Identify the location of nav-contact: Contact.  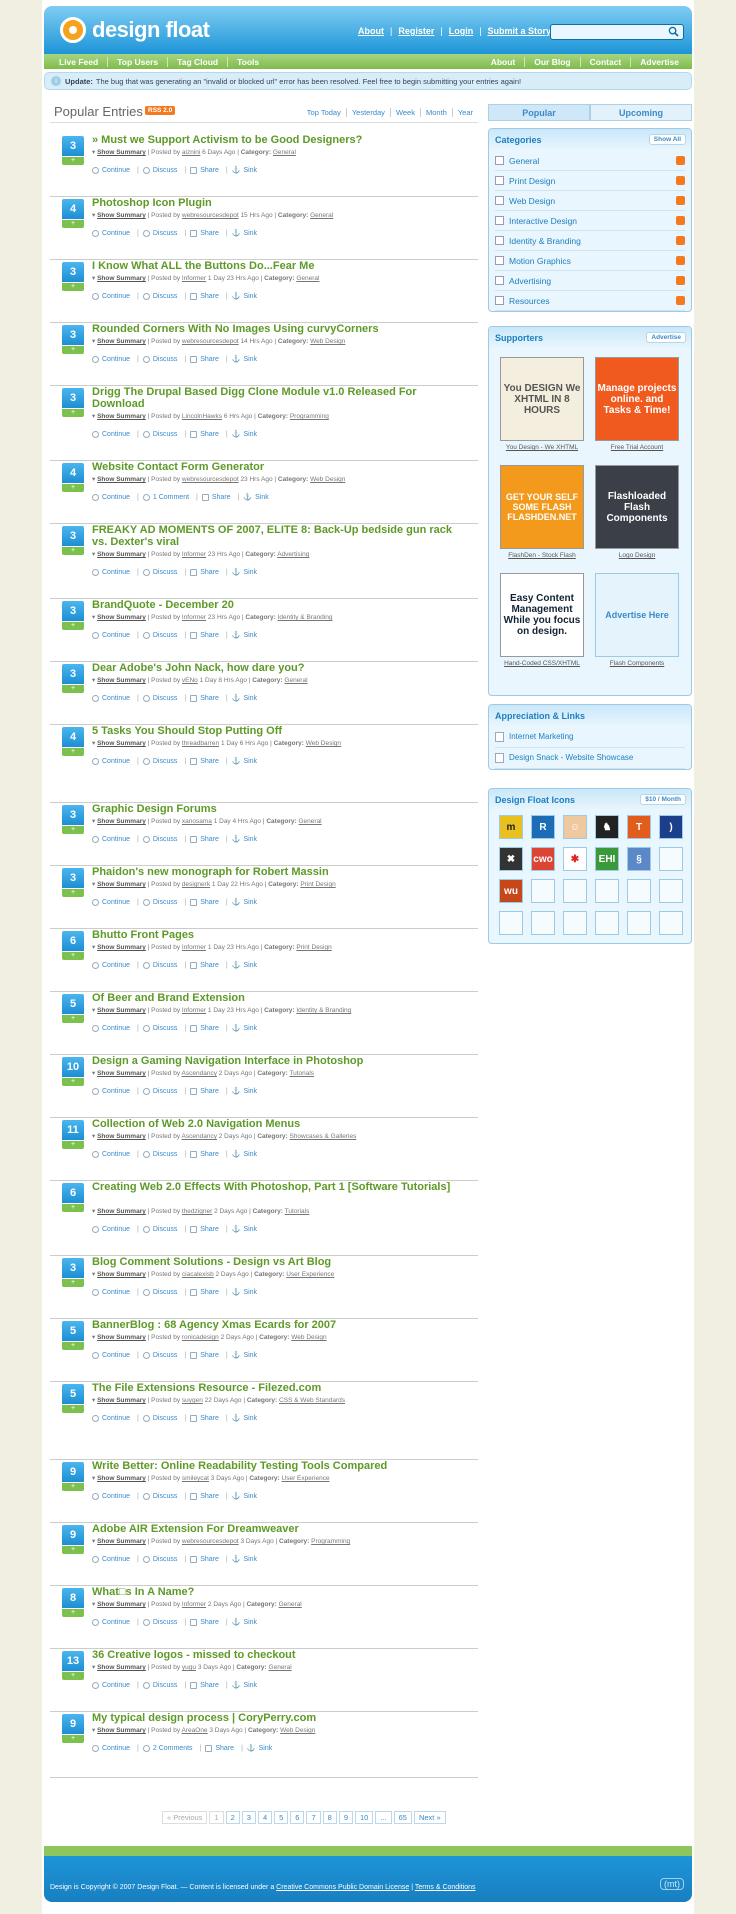
(606, 61).